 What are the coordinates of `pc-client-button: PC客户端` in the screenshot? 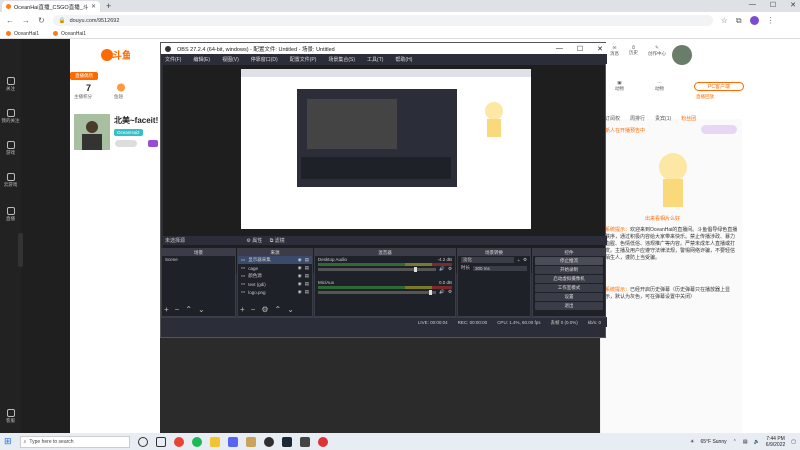 It's located at (719, 86).